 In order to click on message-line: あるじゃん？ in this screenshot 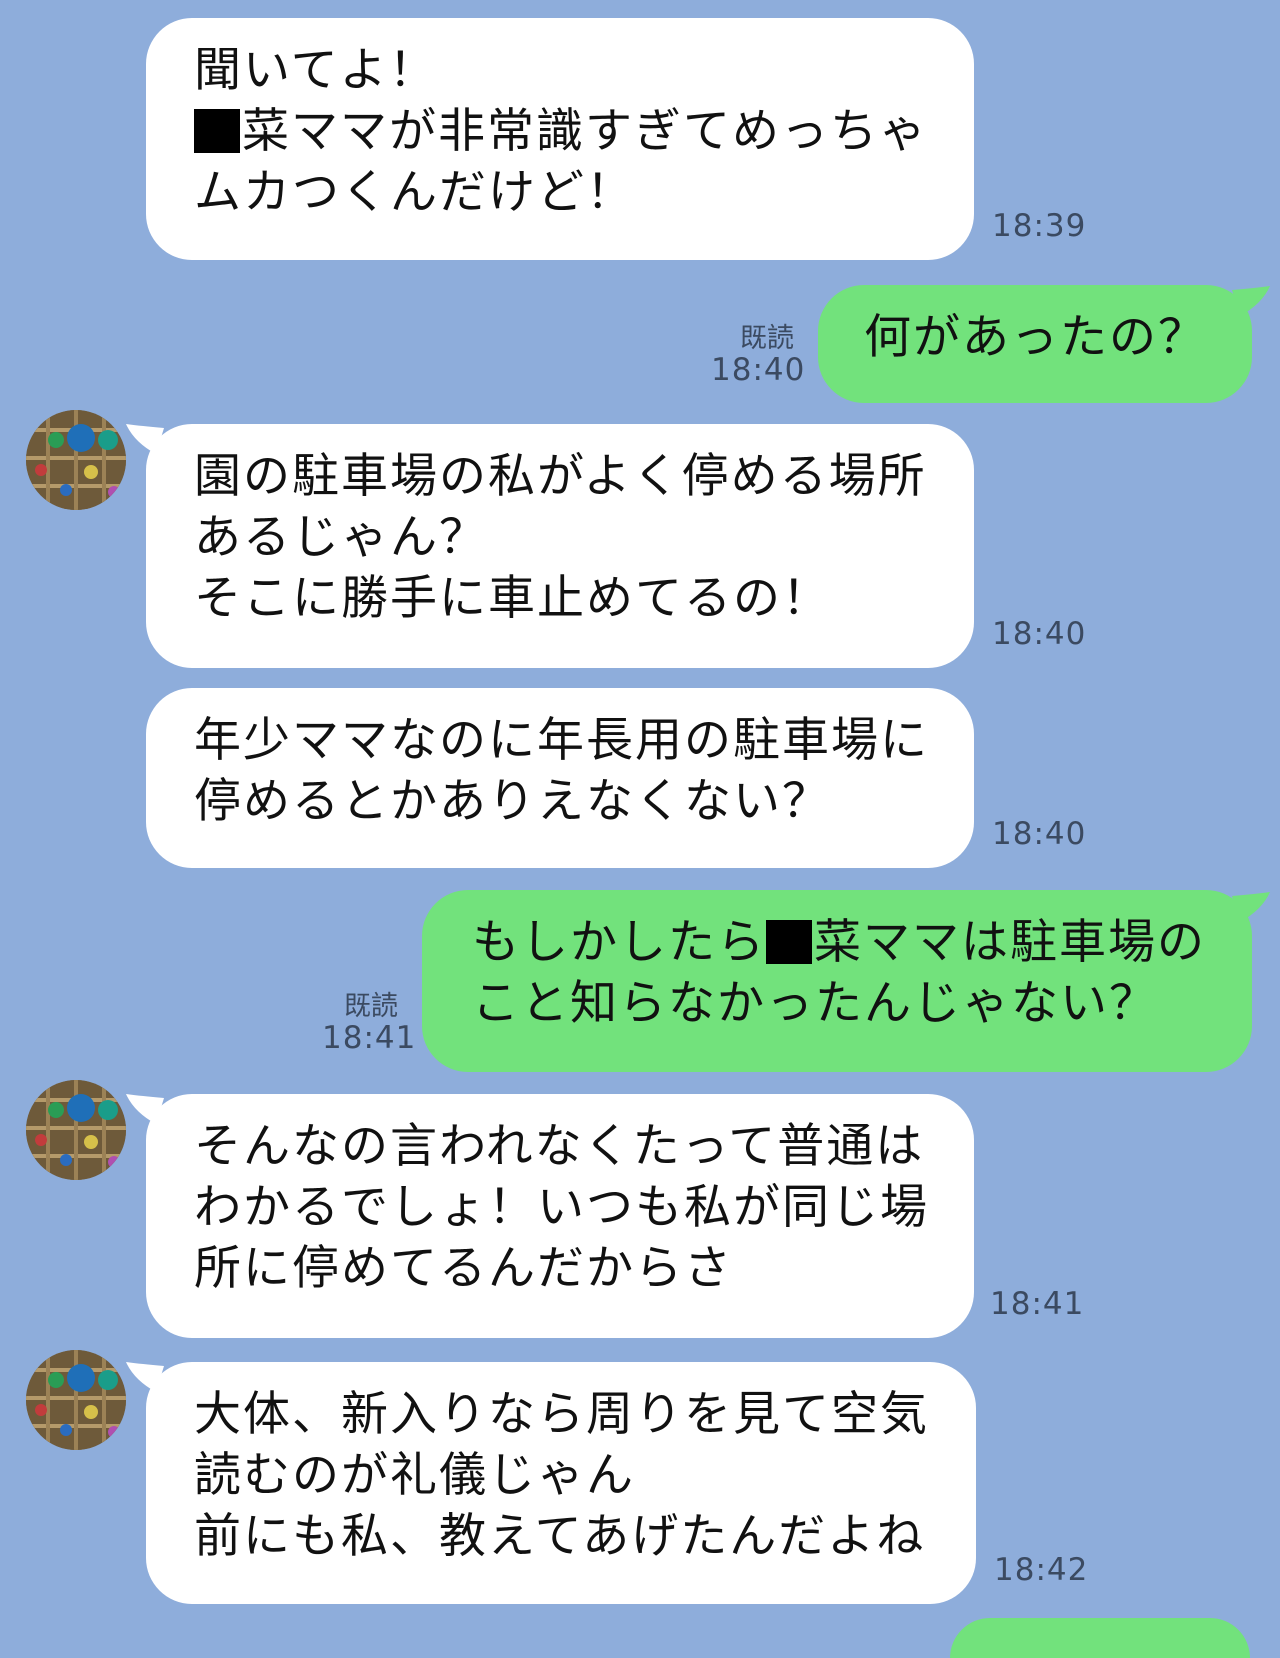, I will do `click(341, 537)`.